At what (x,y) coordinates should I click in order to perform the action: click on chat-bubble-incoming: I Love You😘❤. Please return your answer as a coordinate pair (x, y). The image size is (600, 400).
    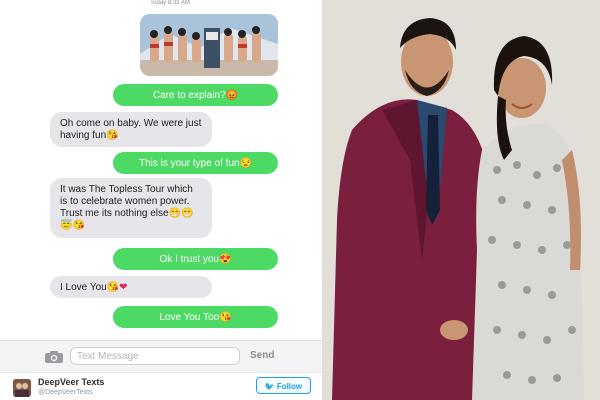
    Looking at the image, I should click on (131, 287).